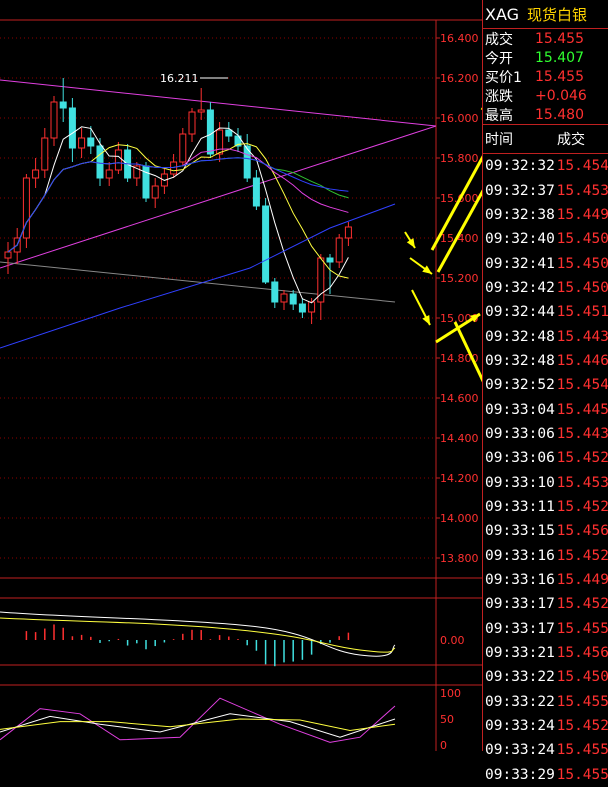 The height and width of the screenshot is (787, 608). I want to click on macd-tick-label: 0.00, so click(452, 640).